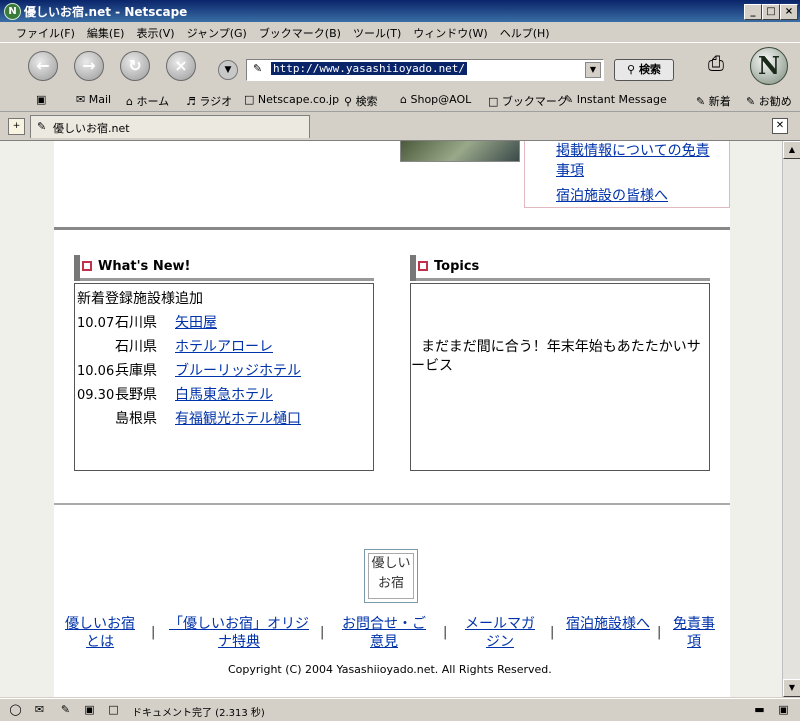 This screenshot has width=800, height=721. What do you see at coordinates (400, 709) in the screenshot?
I see `status-bar: ◯ ✉ ✎ ▣ □ ドキュメント完了 (2.313 秒) ▬ ▣` at bounding box center [400, 709].